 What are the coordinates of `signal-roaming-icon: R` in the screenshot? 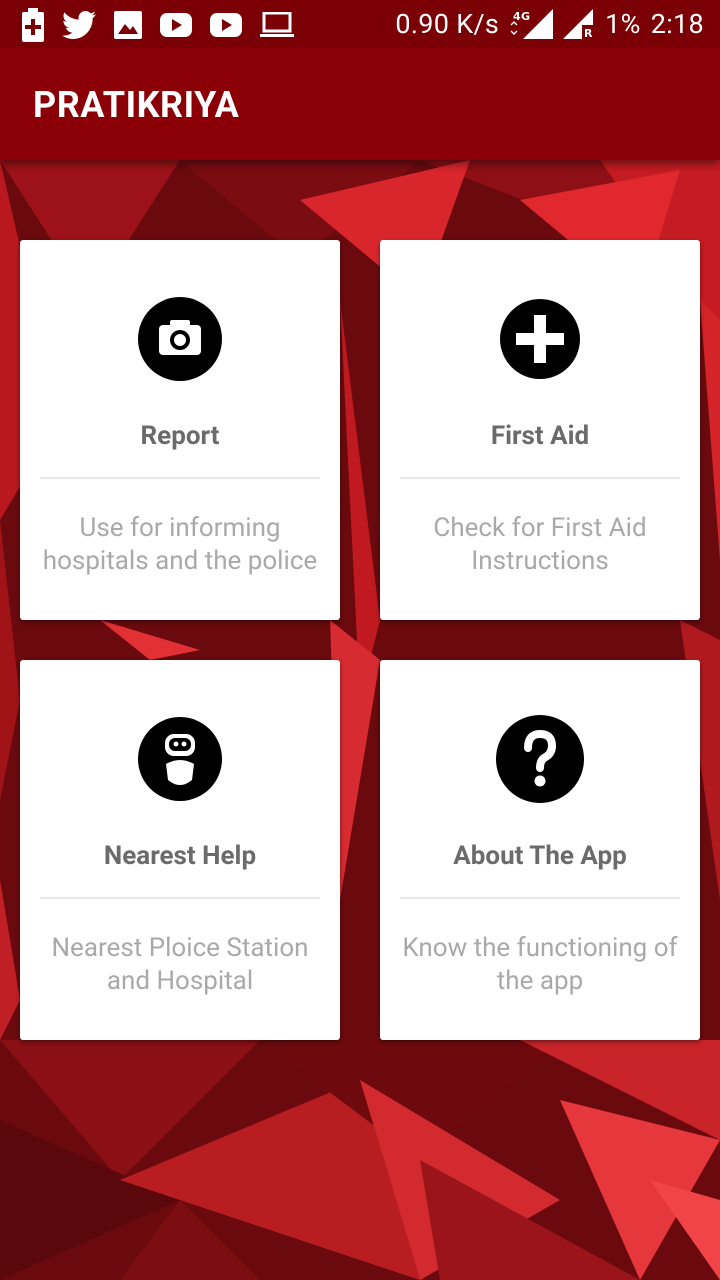 It's located at (579, 24).